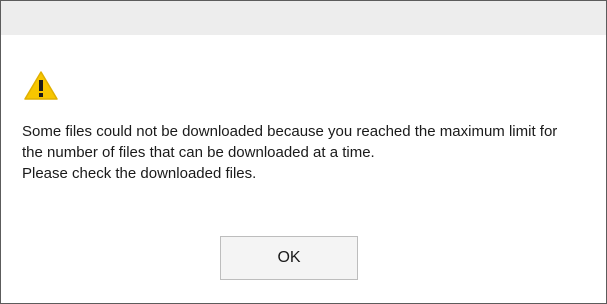  I want to click on message-line: Please check the downloaded files., so click(139, 173).